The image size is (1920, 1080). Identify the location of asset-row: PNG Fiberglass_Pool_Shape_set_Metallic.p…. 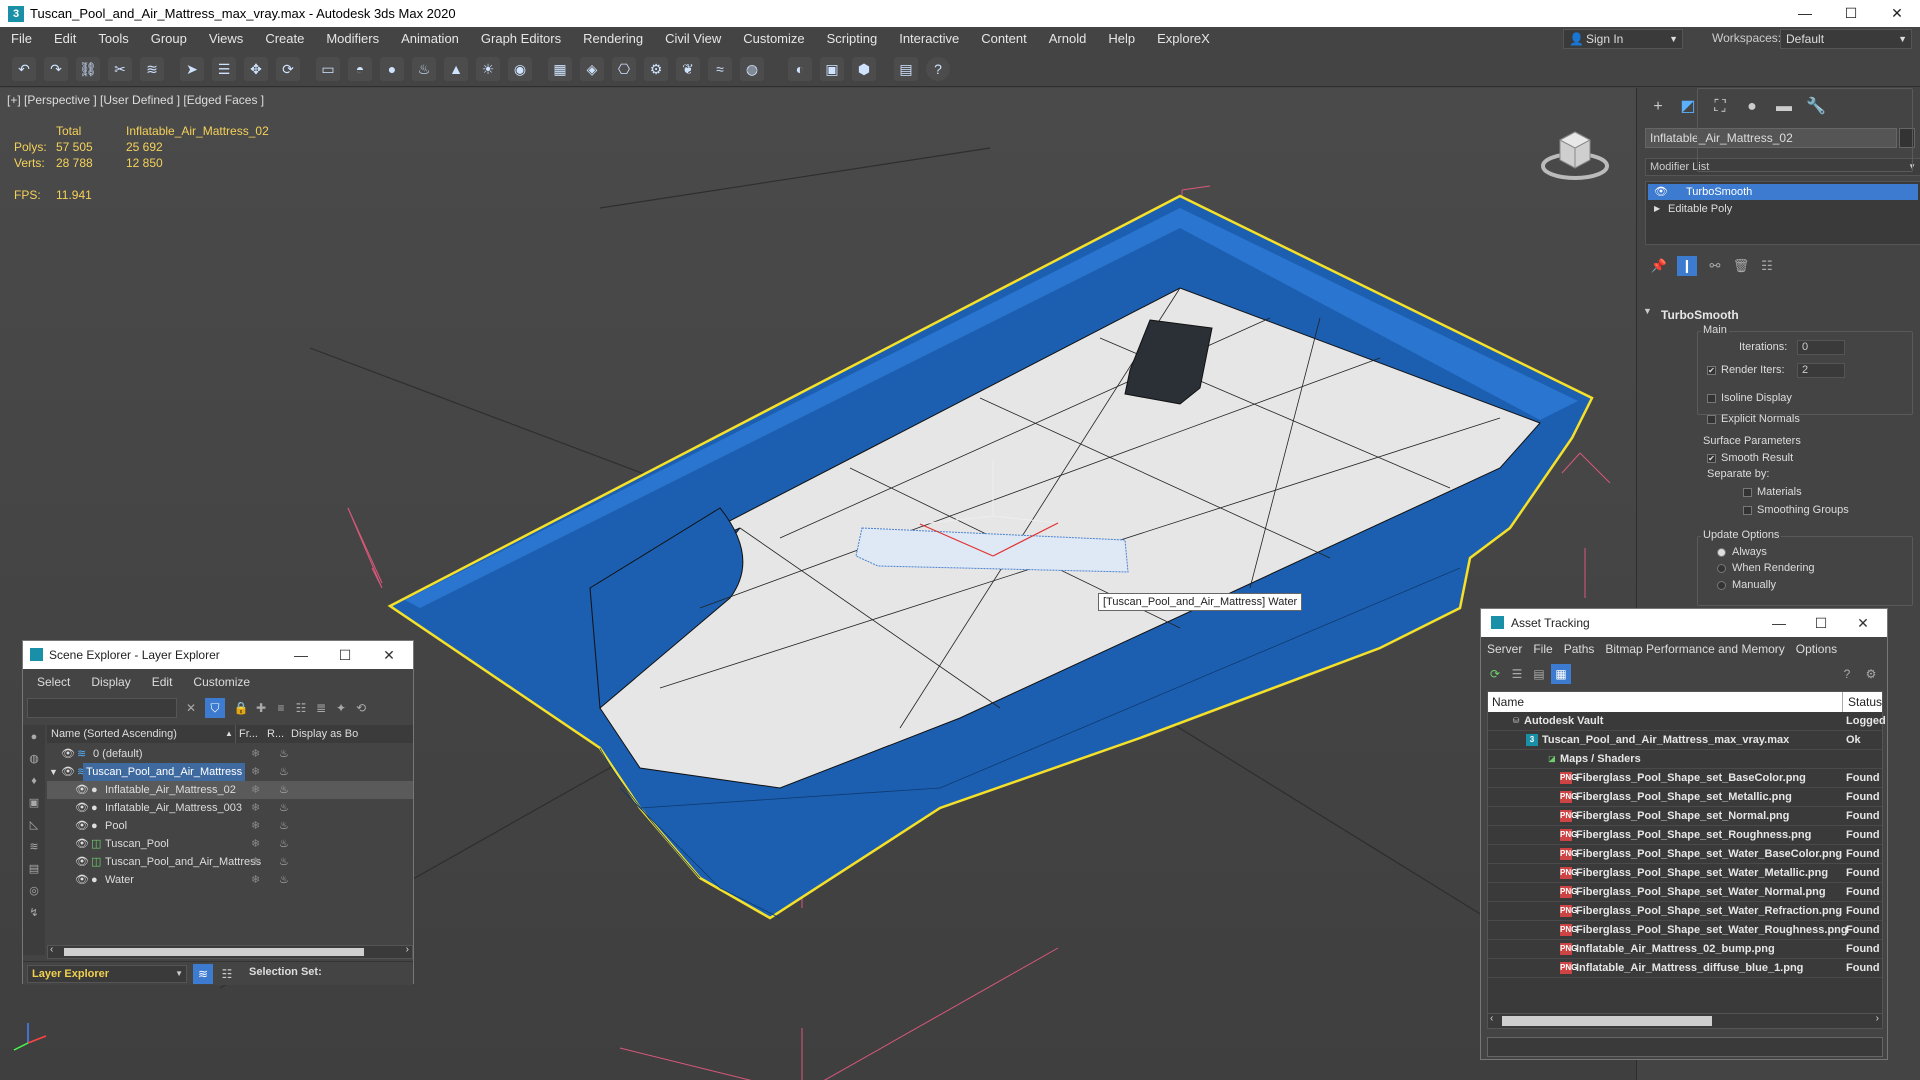
(1685, 797).